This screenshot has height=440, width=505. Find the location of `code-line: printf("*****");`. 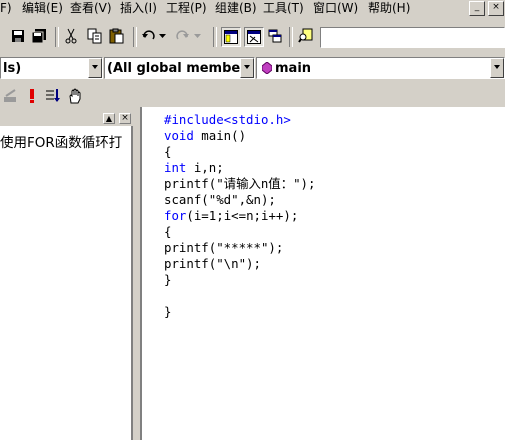

code-line: printf("*****"); is located at coordinates (224, 247).